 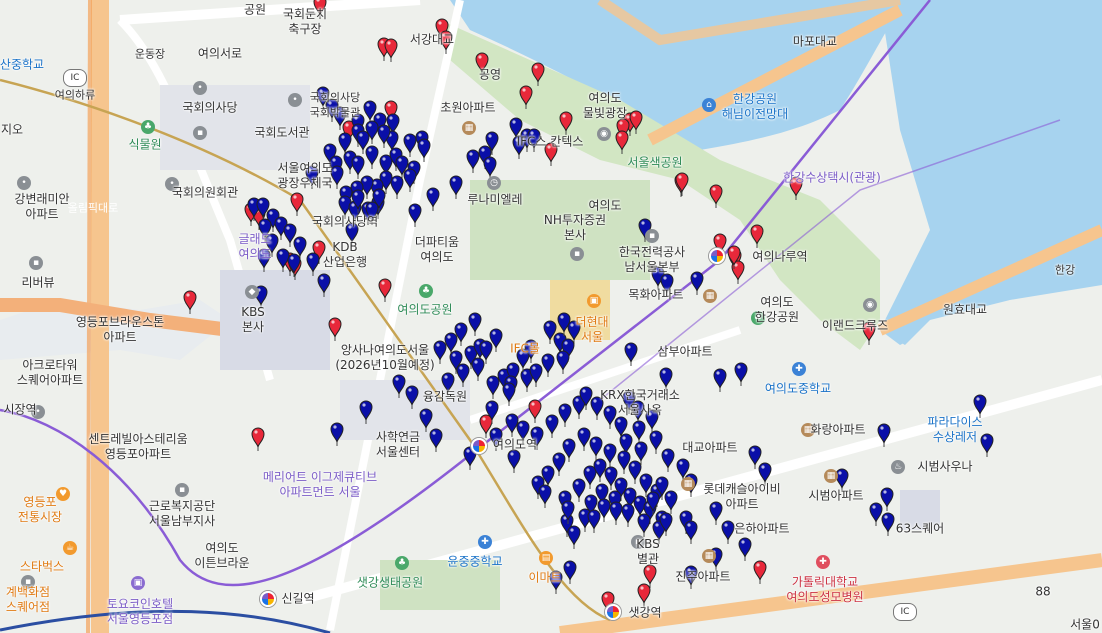 I want to click on map-place-label: 여의도역, so click(x=515, y=445).